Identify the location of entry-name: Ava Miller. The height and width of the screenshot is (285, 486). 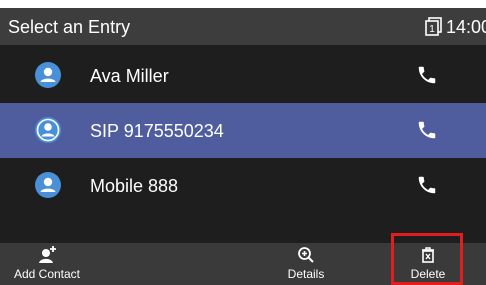
(129, 76).